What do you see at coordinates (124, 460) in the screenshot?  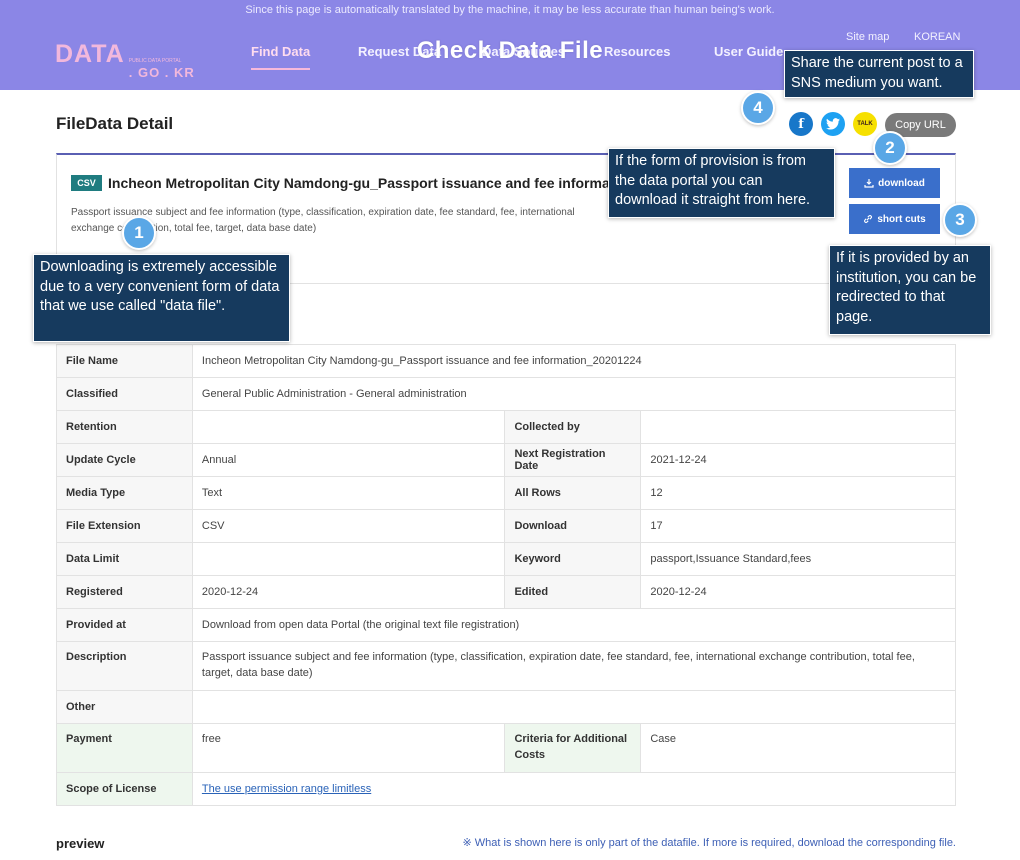 I see `update-cycle-label: Update Cycle` at bounding box center [124, 460].